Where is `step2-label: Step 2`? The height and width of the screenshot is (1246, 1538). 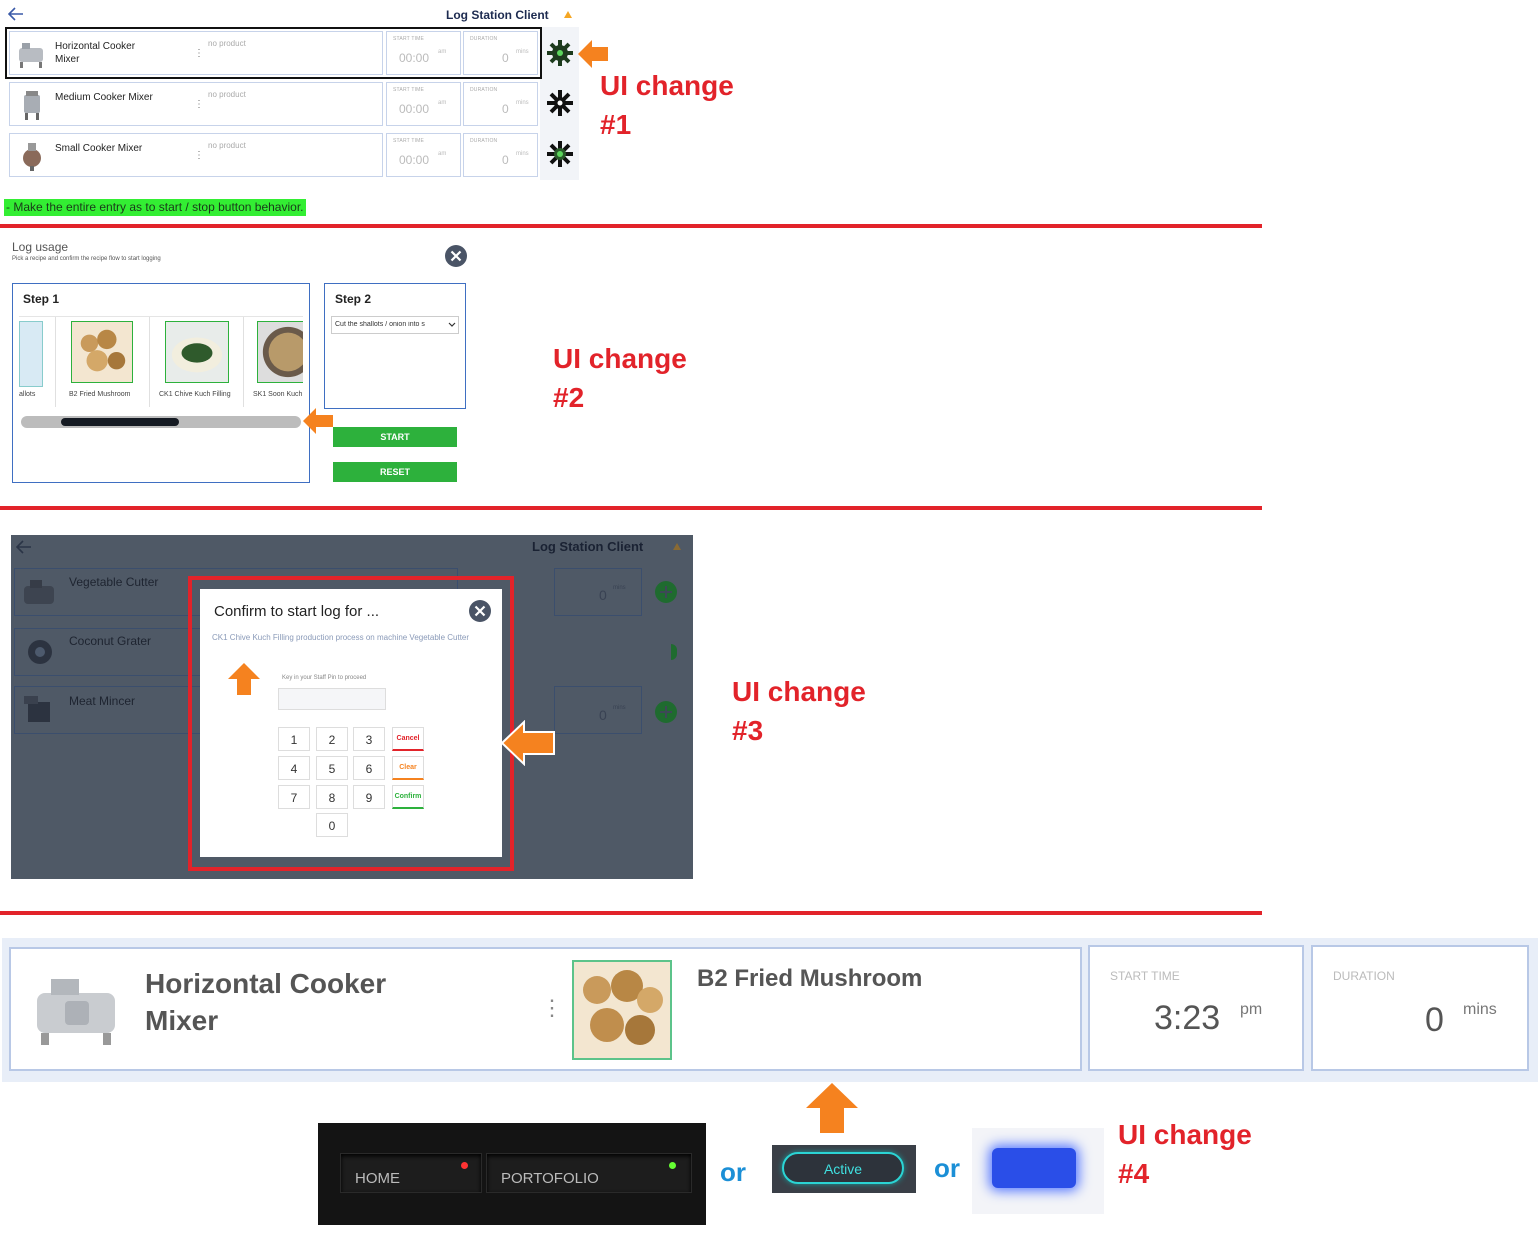
step2-label: Step 2 is located at coordinates (353, 299).